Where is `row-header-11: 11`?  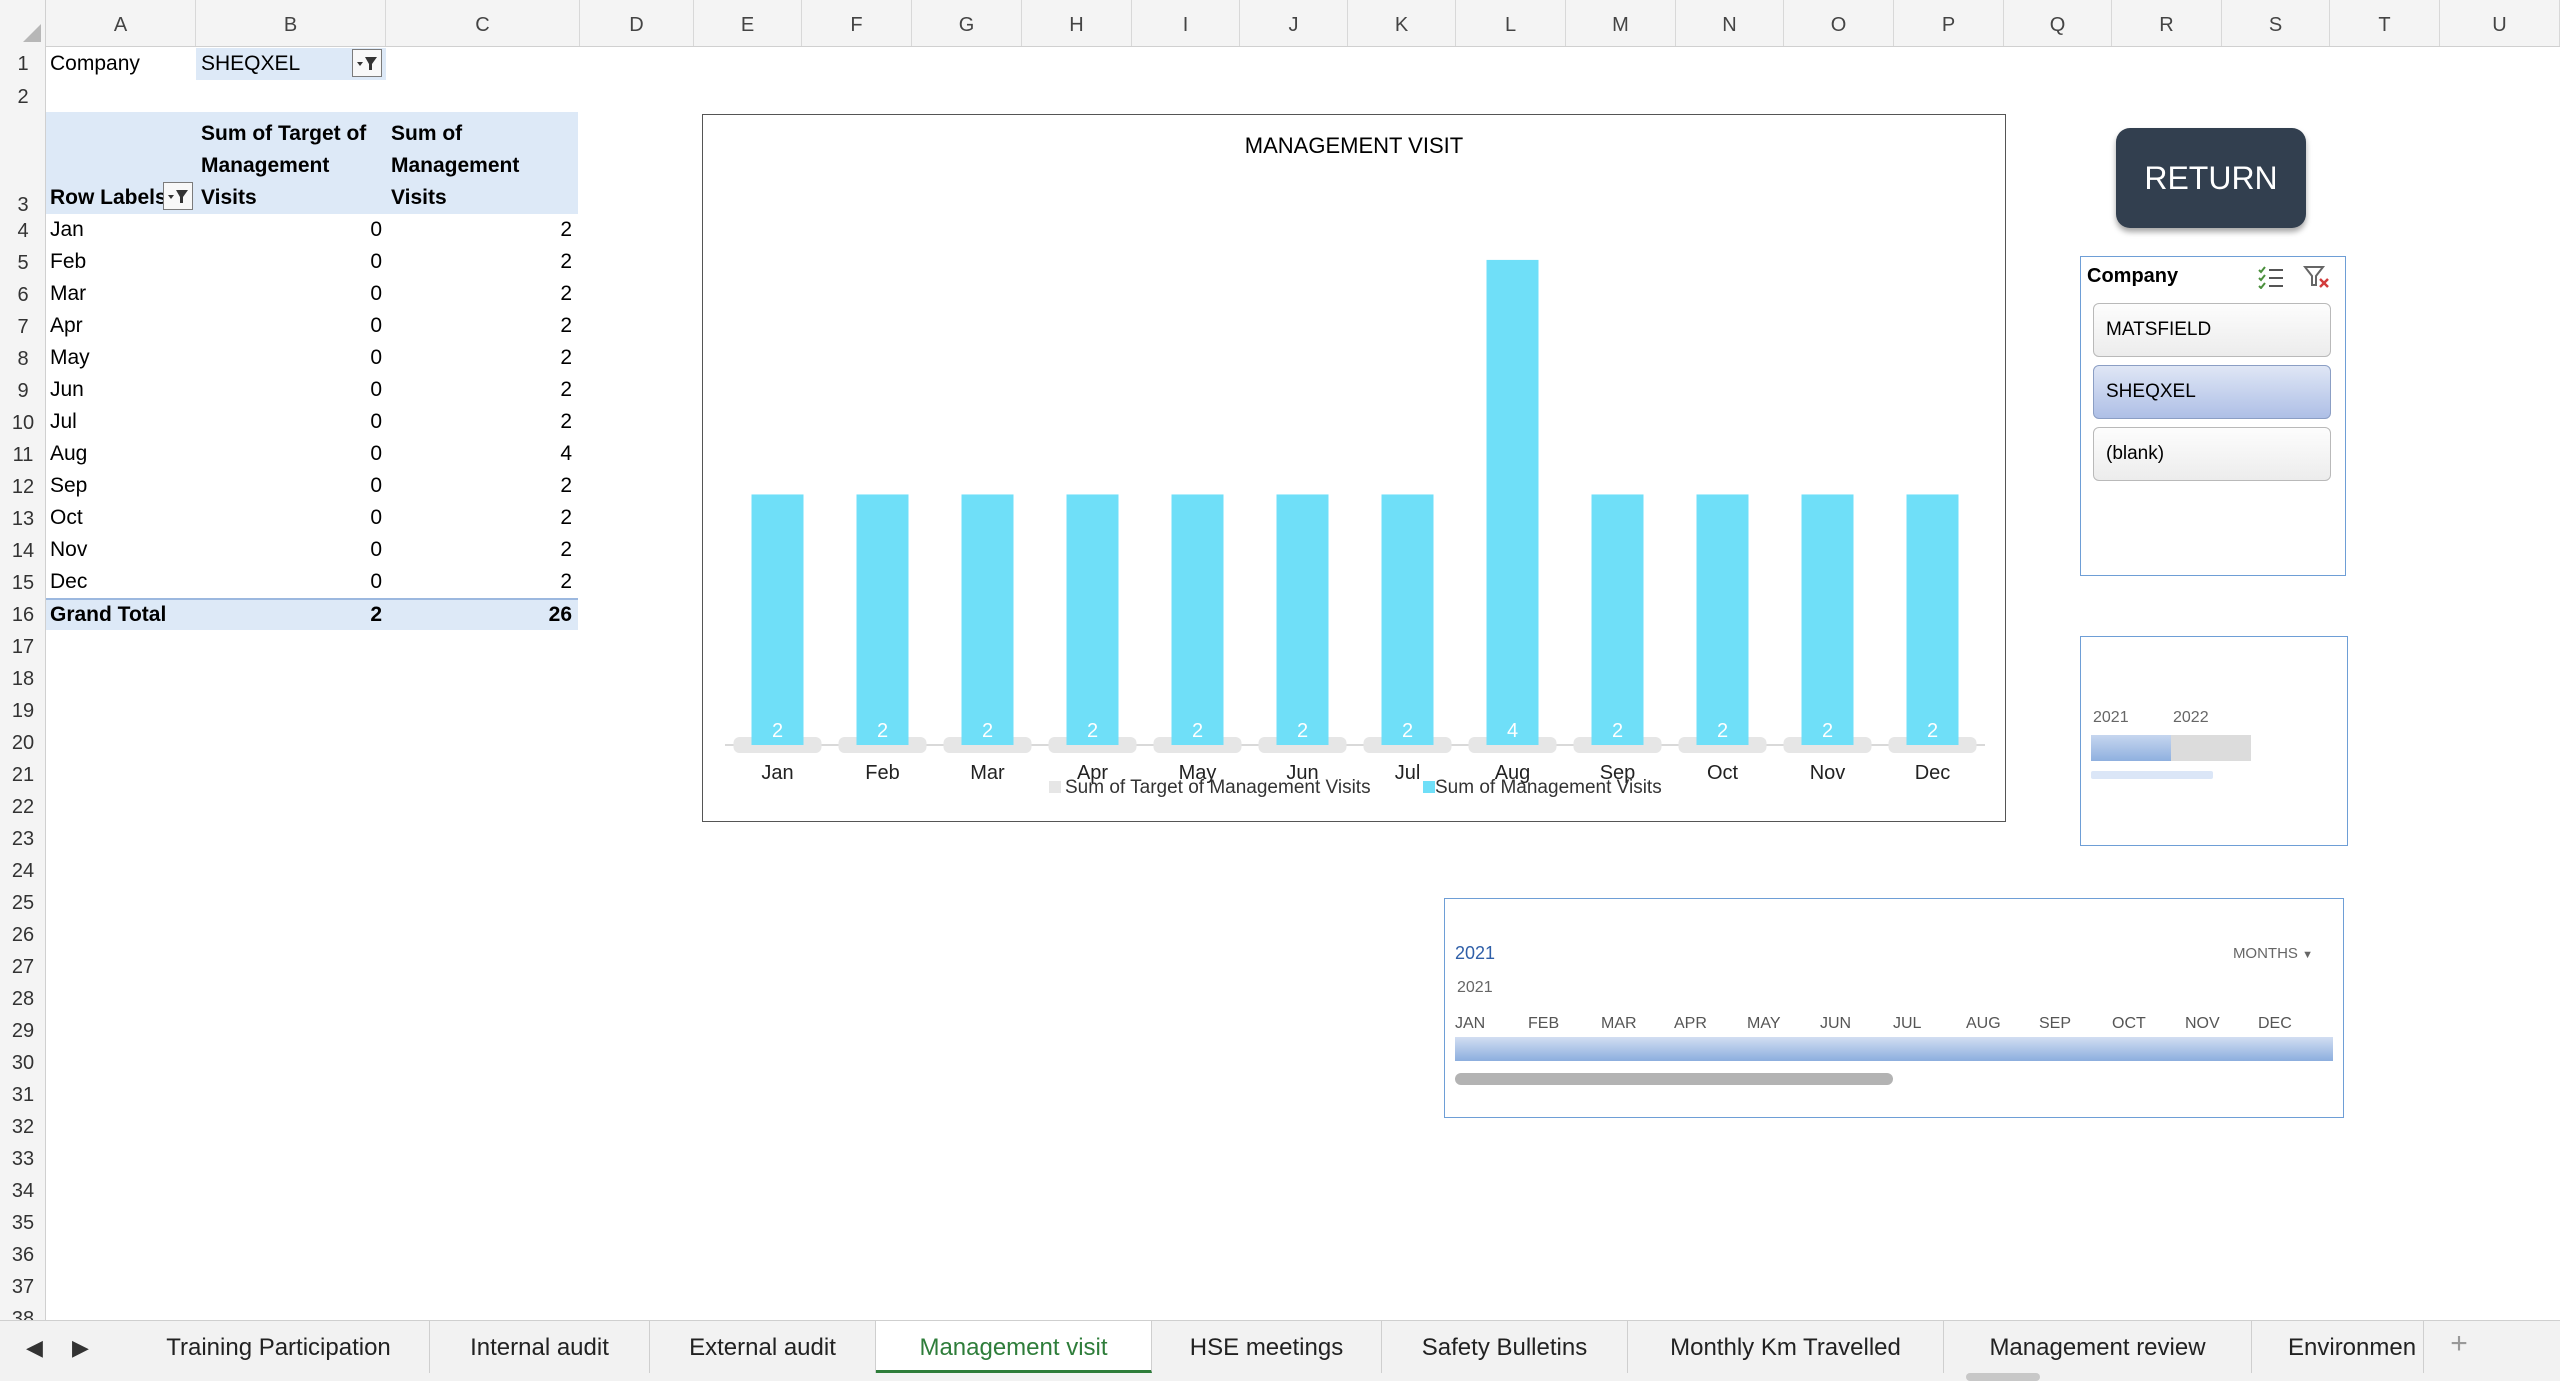 row-header-11: 11 is located at coordinates (22, 454).